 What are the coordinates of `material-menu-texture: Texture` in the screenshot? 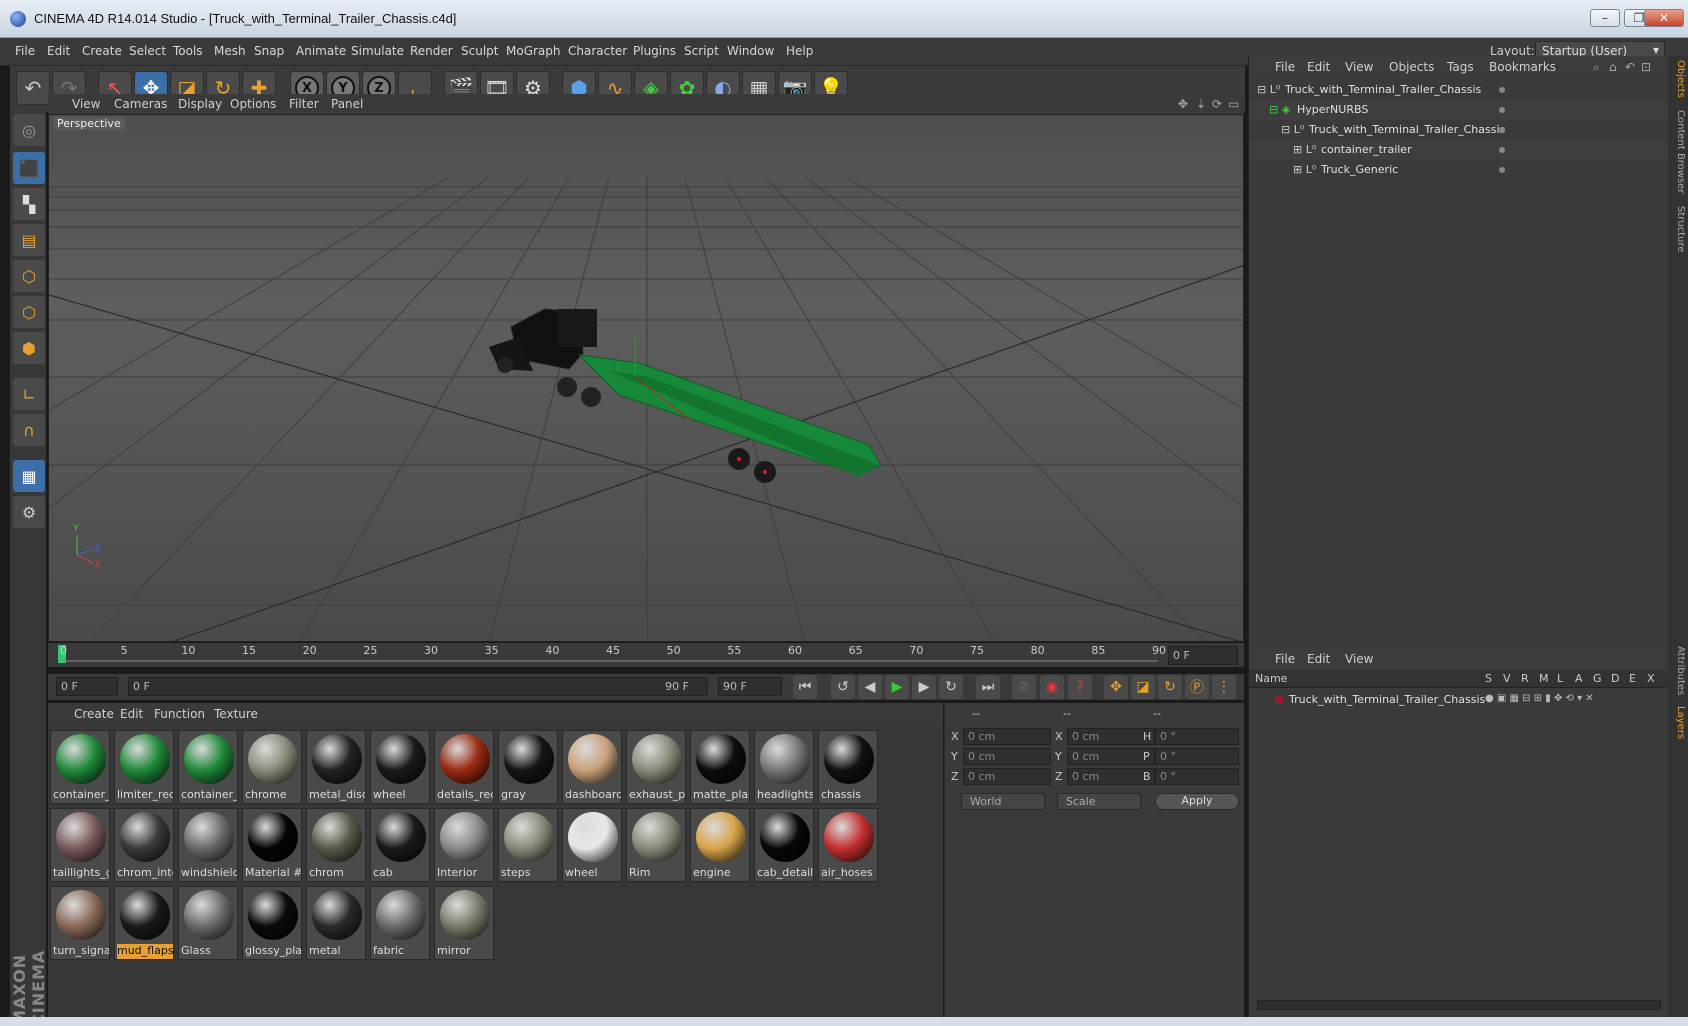 It's located at (236, 714).